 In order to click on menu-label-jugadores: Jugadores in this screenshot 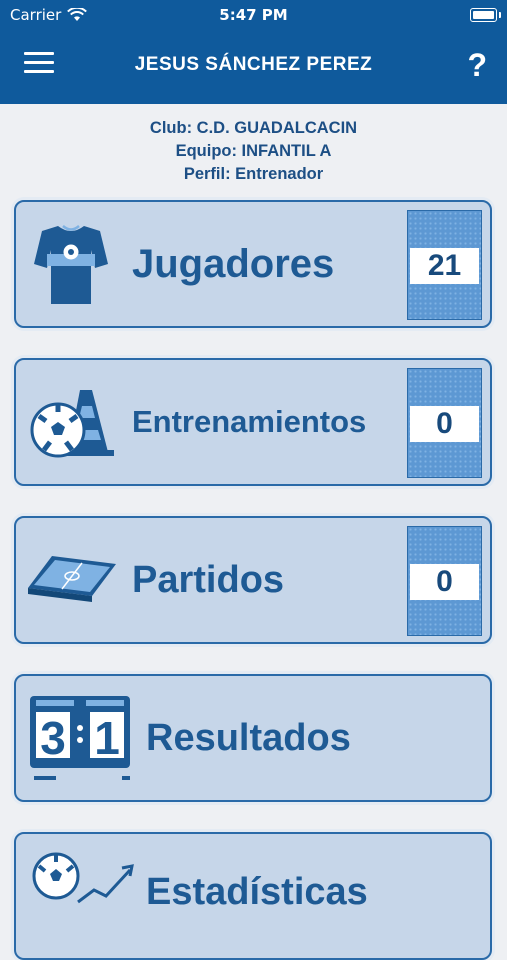, I will do `click(233, 264)`.